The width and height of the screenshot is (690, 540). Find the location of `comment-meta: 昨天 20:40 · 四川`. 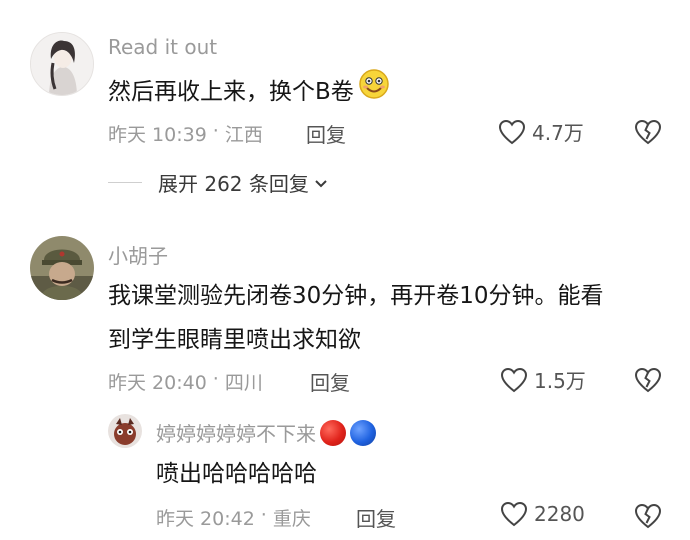

comment-meta: 昨天 20:40 · 四川 is located at coordinates (185, 381).